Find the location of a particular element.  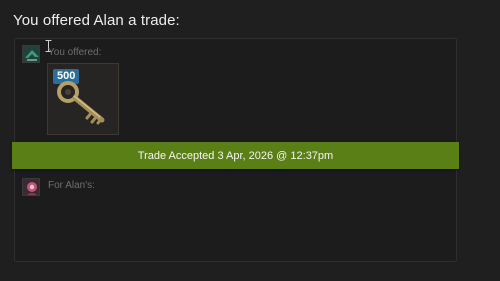

alan-avatar is located at coordinates (31, 187).